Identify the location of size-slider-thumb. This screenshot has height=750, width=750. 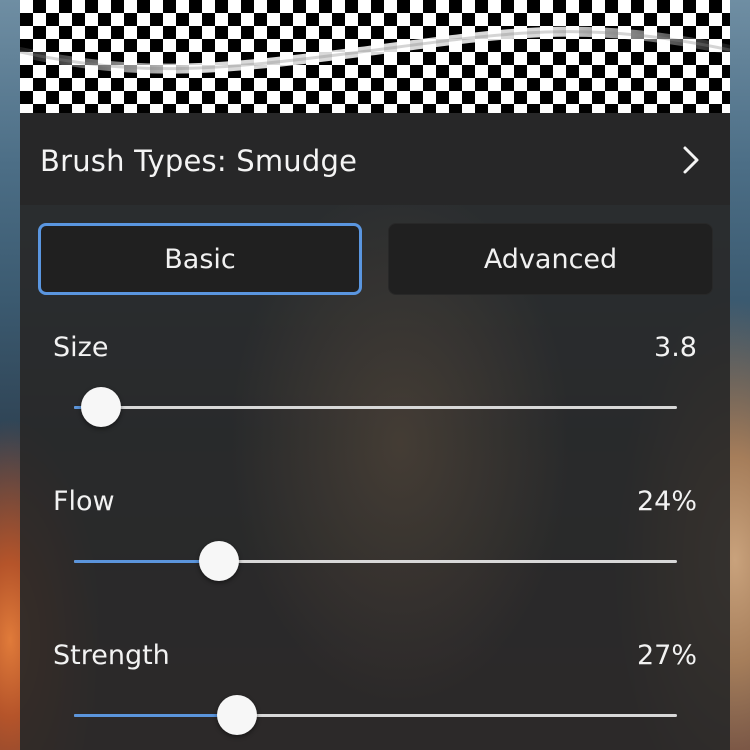
(101, 407).